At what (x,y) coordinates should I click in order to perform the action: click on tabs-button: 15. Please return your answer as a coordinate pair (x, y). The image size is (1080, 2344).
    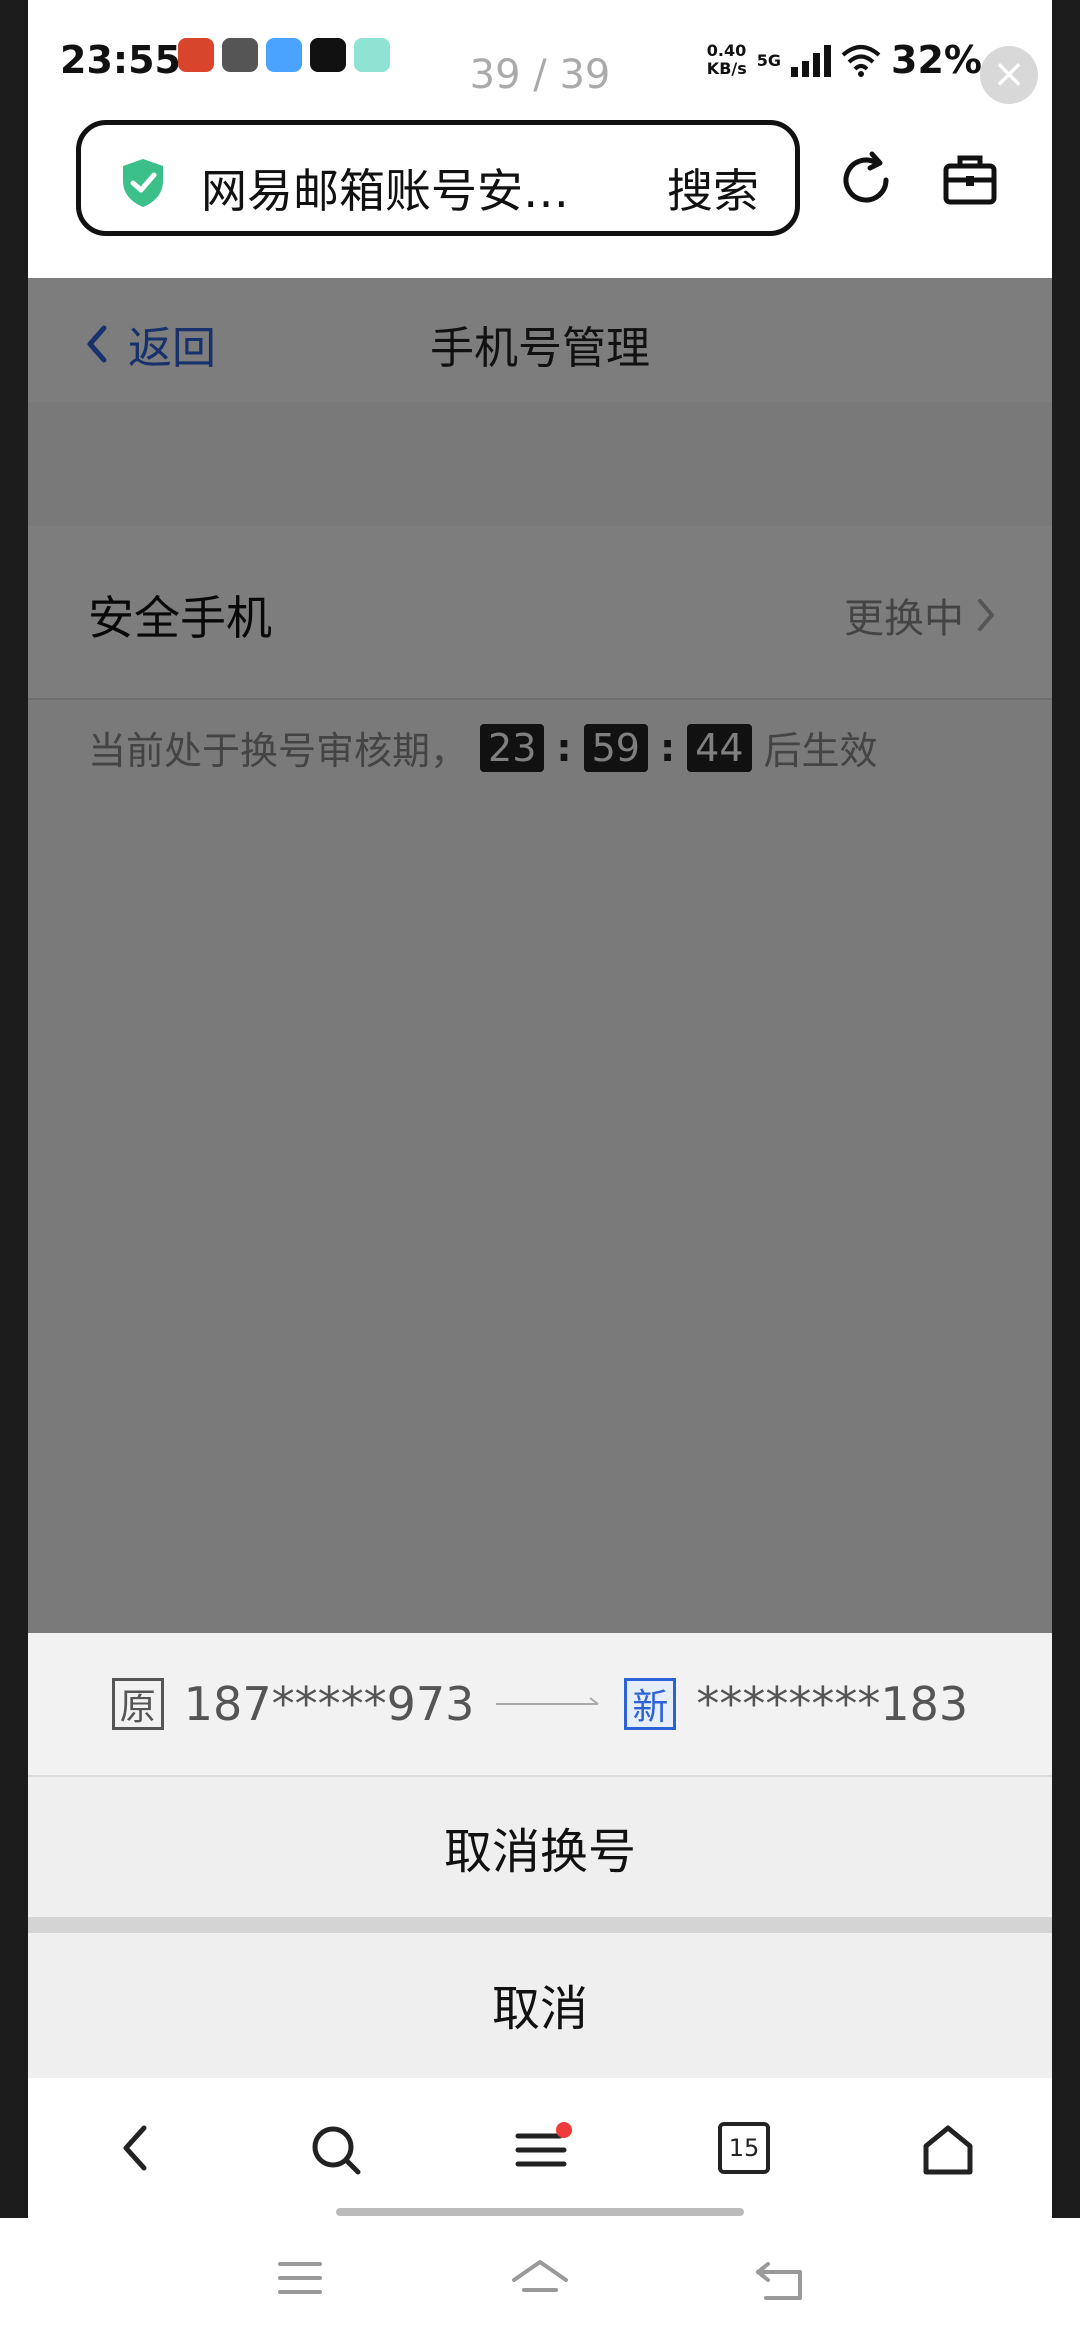
    Looking at the image, I should click on (744, 2148).